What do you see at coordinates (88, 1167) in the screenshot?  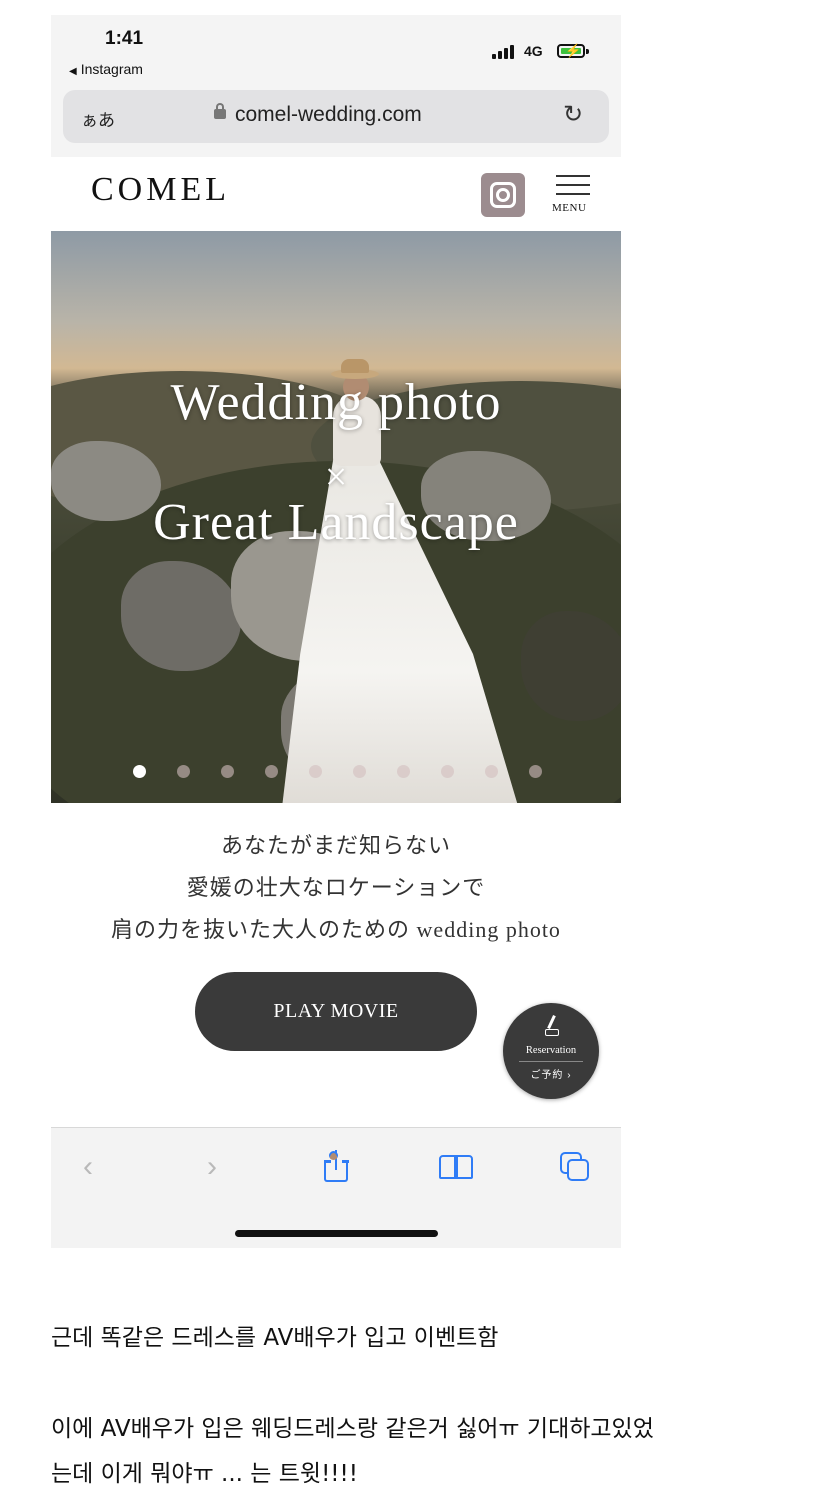 I see `back-chevron-icon: ‹` at bounding box center [88, 1167].